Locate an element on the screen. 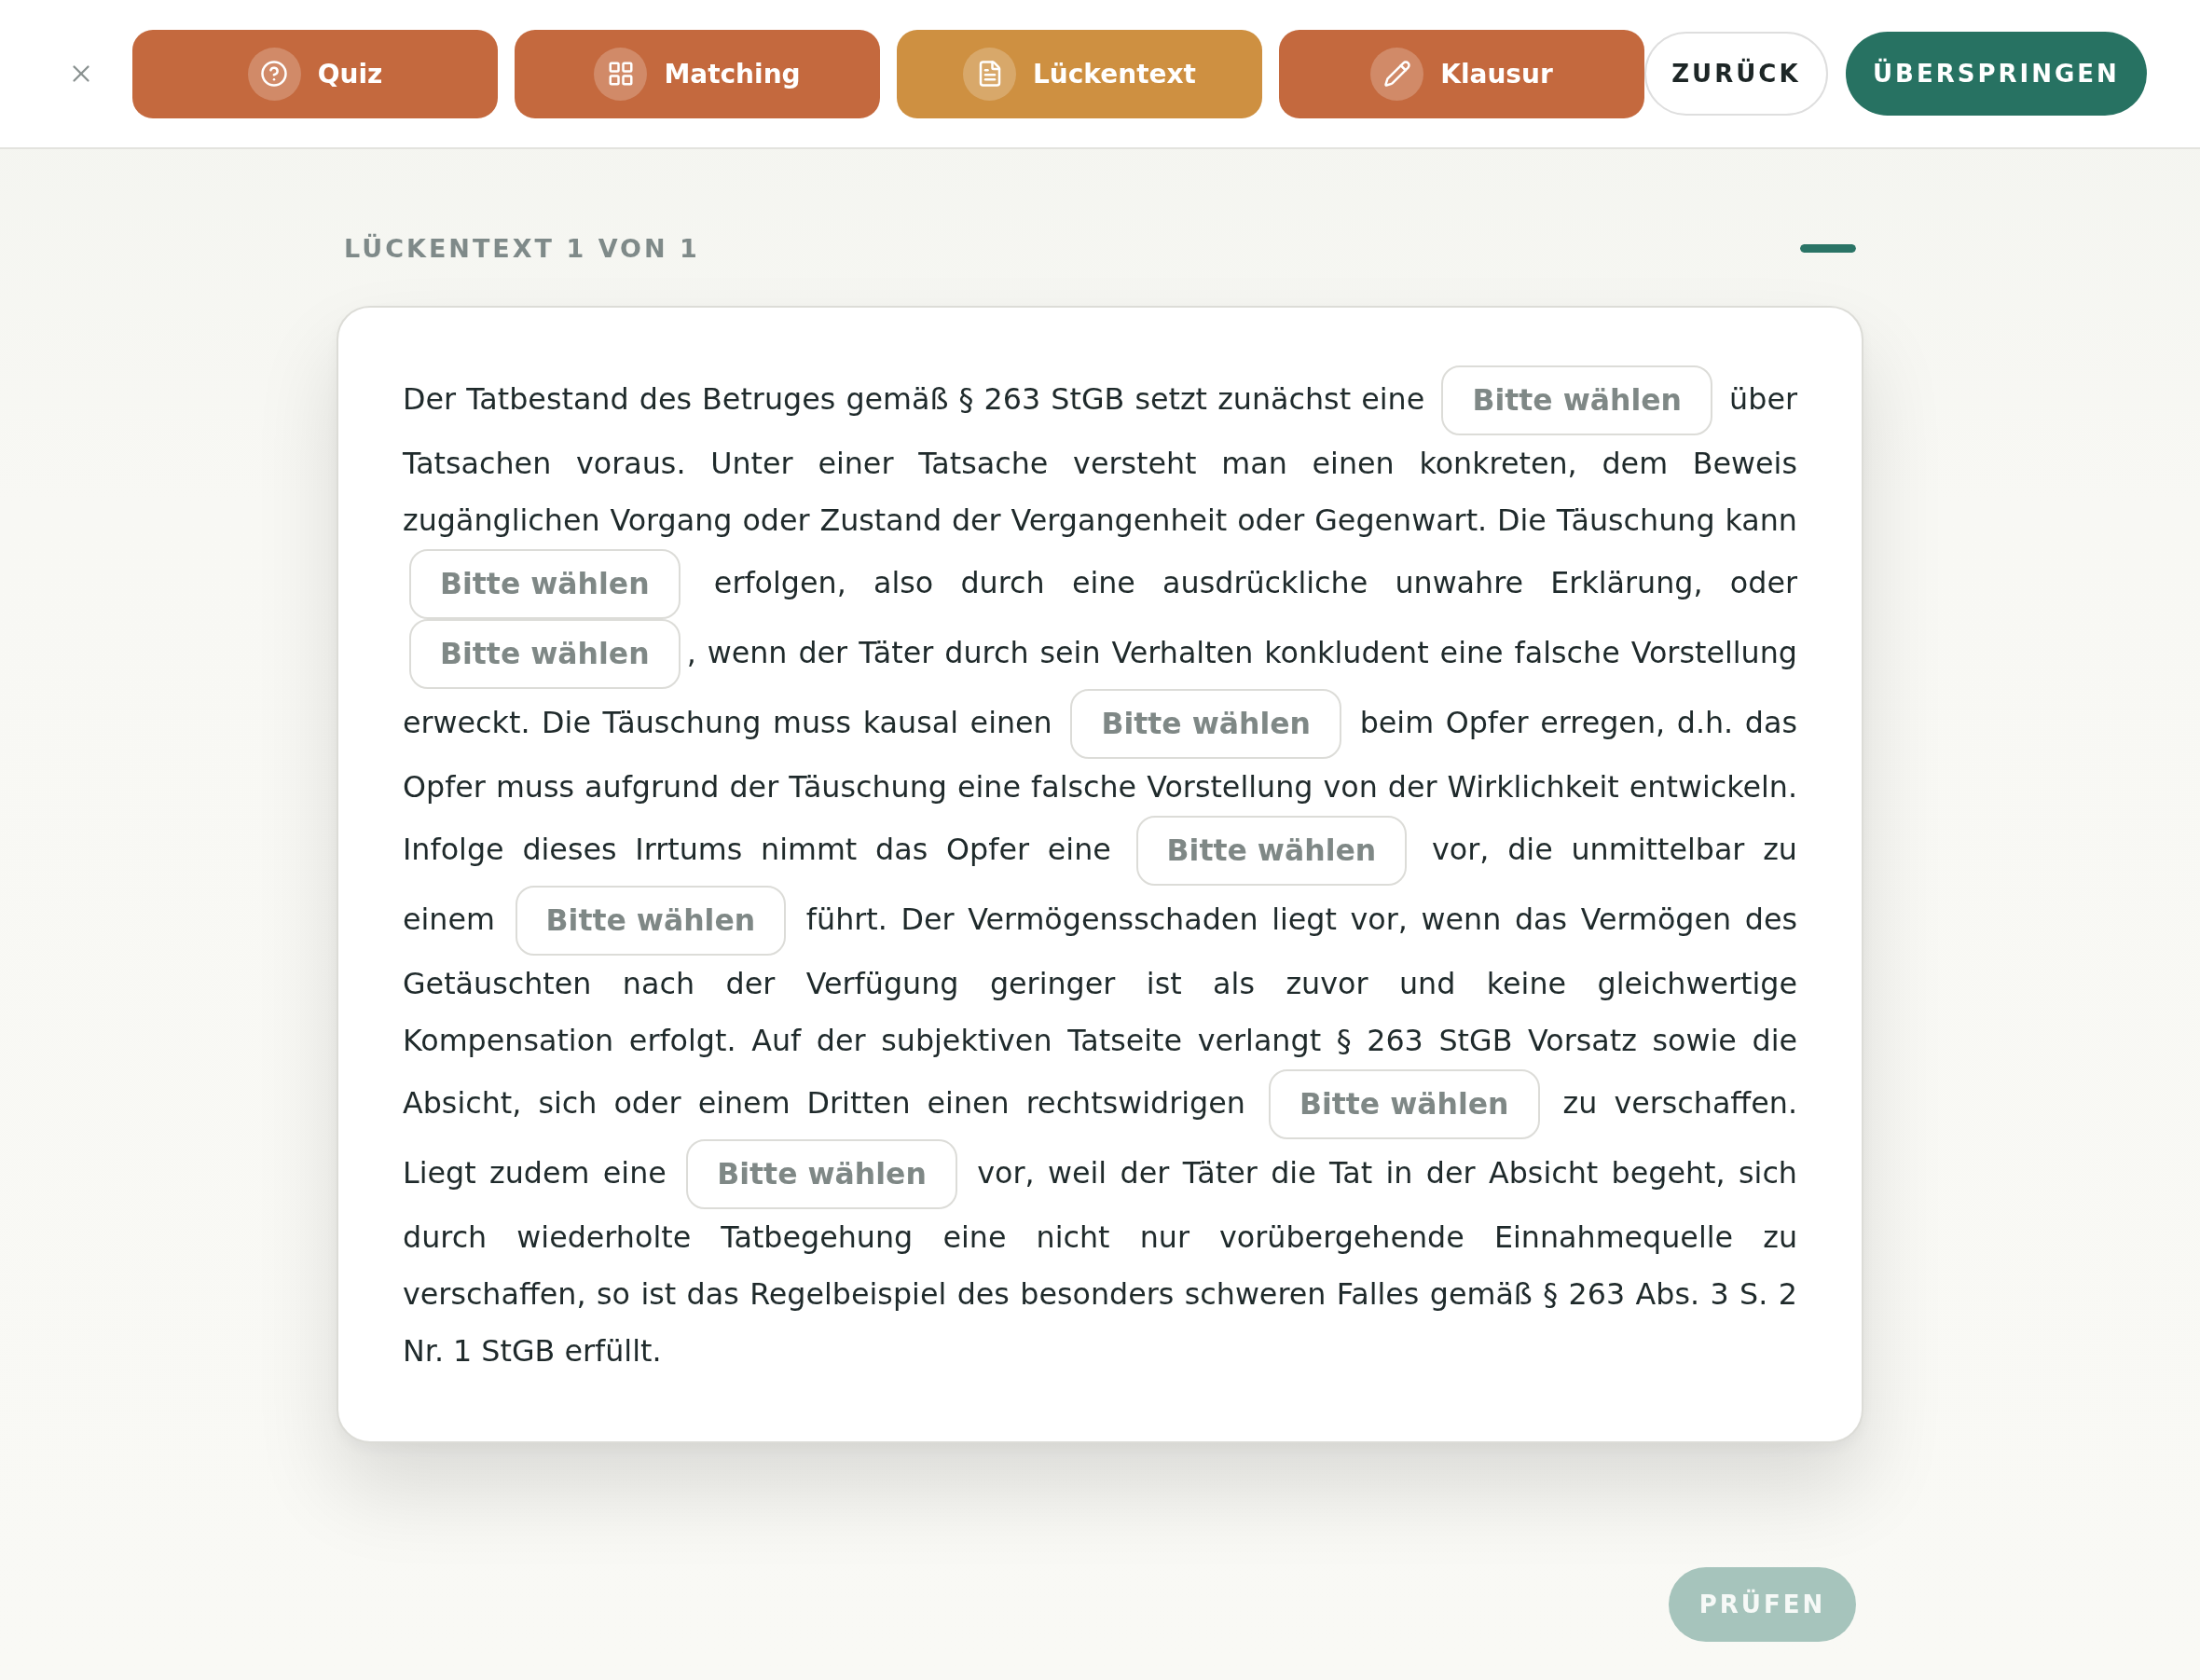 The image size is (2200, 1680). mode-tab: Quiz is located at coordinates (315, 73).